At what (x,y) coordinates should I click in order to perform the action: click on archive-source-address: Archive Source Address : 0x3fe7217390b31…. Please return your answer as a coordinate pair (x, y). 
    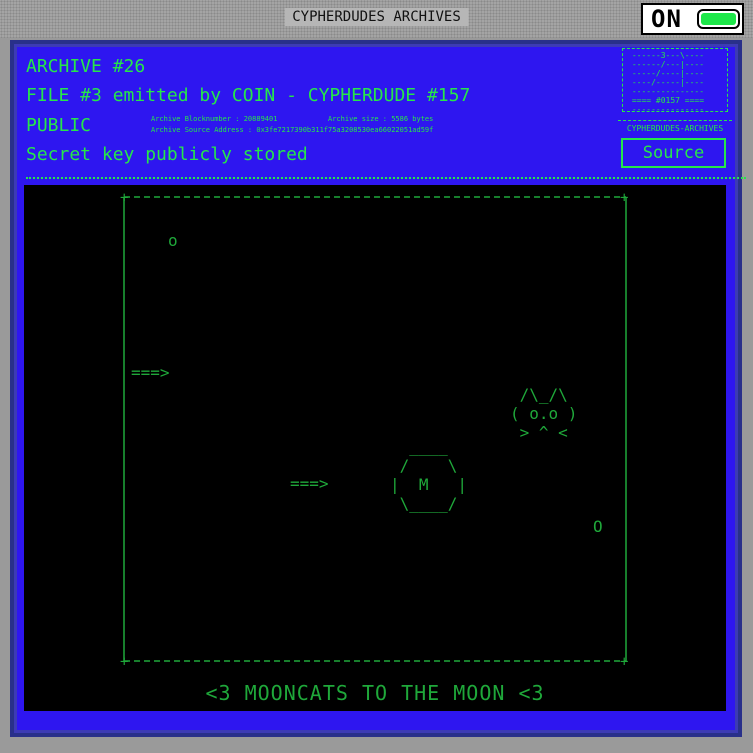
    Looking at the image, I should click on (292, 130).